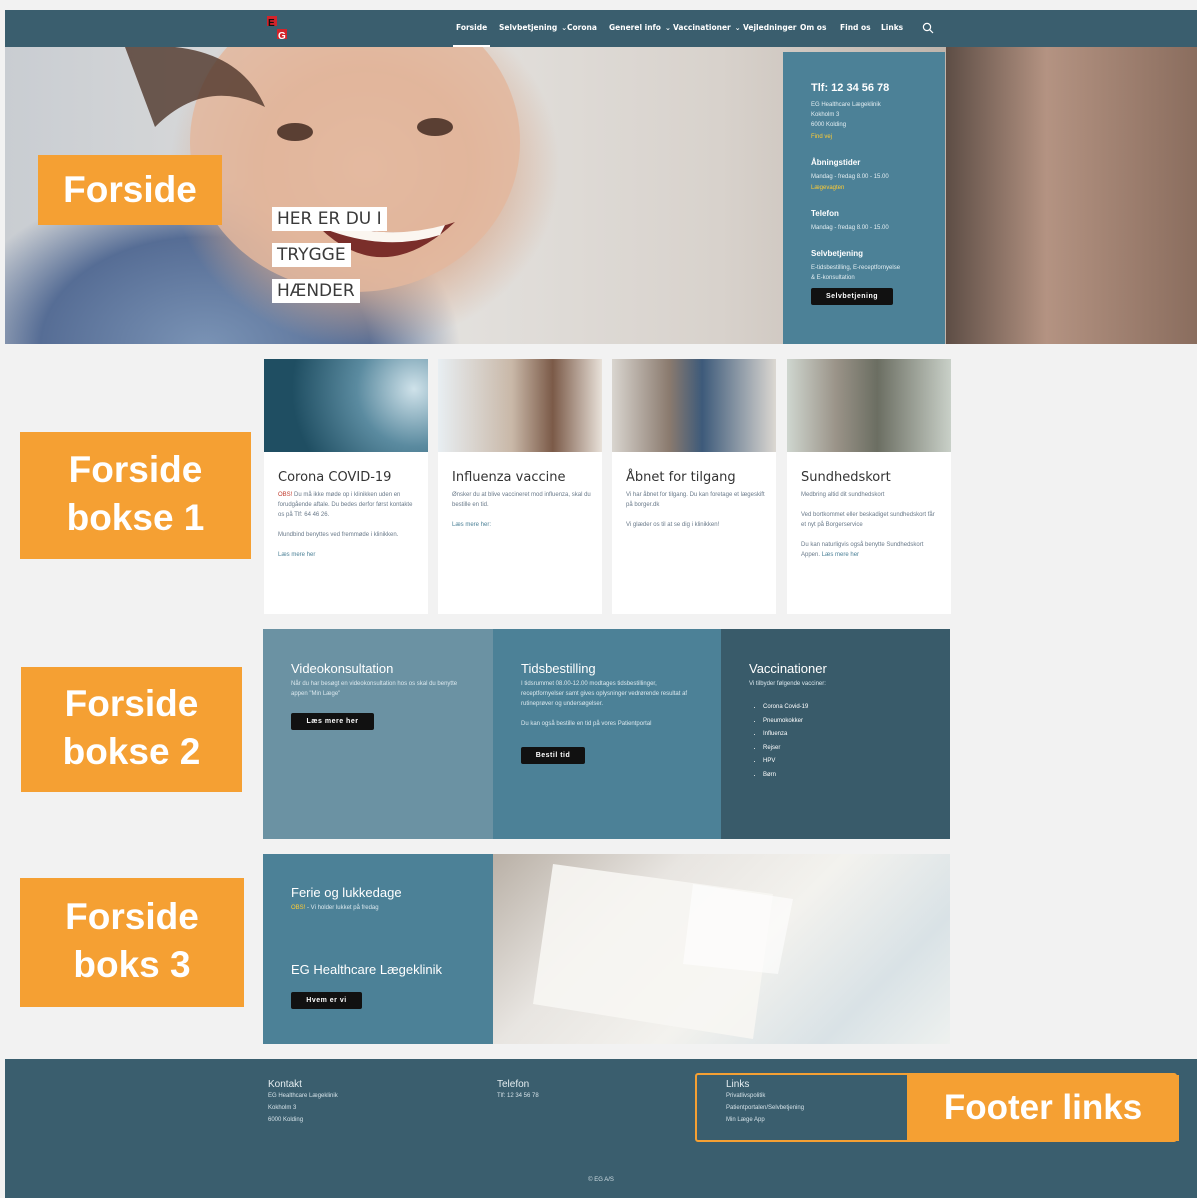 The image size is (1197, 1198). I want to click on phone-heading: Telefon, so click(825, 213).